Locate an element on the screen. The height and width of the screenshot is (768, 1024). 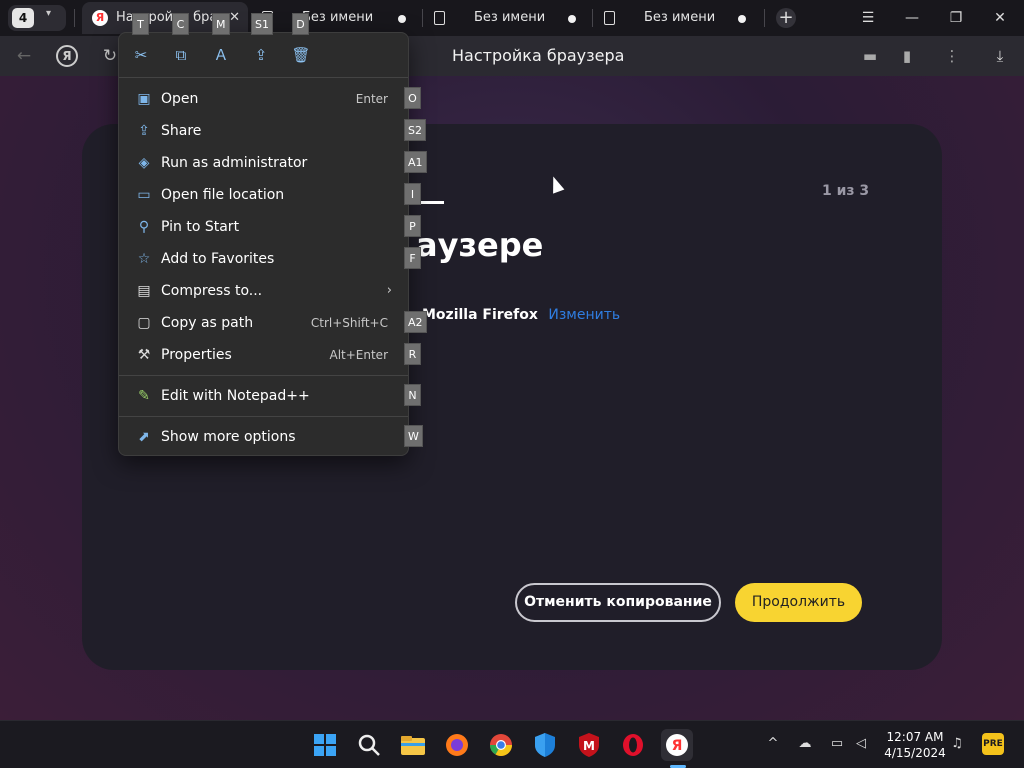
keytip: P is located at coordinates (412, 226).